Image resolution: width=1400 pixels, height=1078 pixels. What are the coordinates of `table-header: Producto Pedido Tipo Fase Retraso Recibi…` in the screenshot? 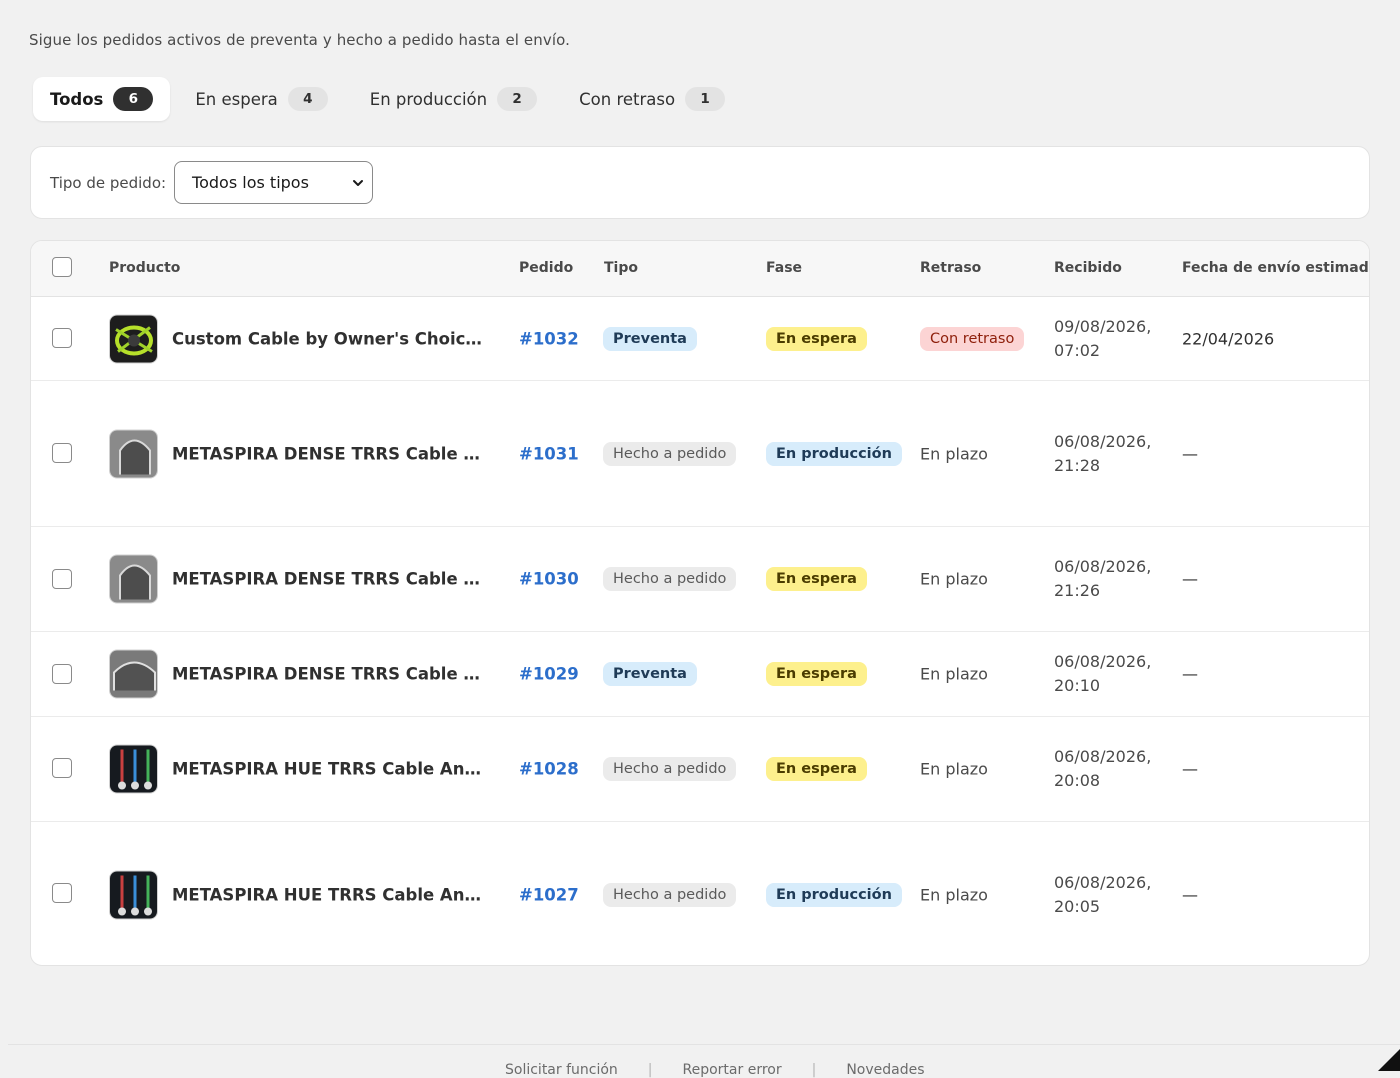 It's located at (700, 269).